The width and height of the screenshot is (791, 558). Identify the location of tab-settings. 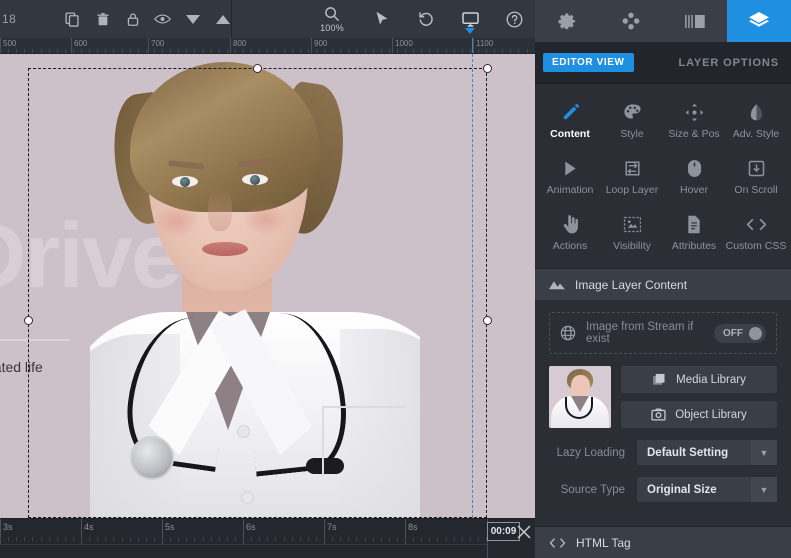
(567, 21).